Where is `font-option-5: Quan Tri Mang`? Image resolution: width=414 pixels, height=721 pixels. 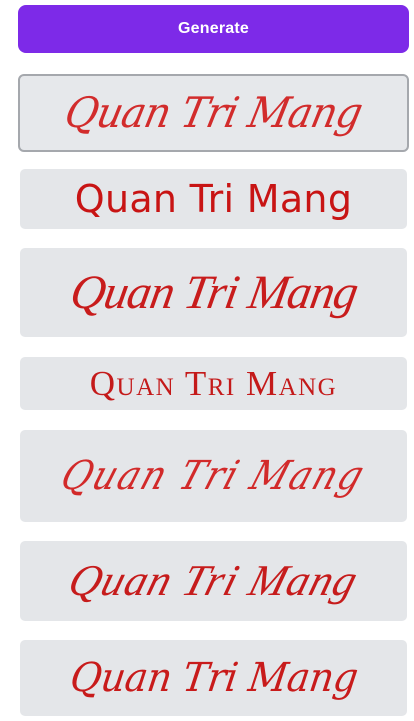 font-option-5: Quan Tri Mang is located at coordinates (213, 476).